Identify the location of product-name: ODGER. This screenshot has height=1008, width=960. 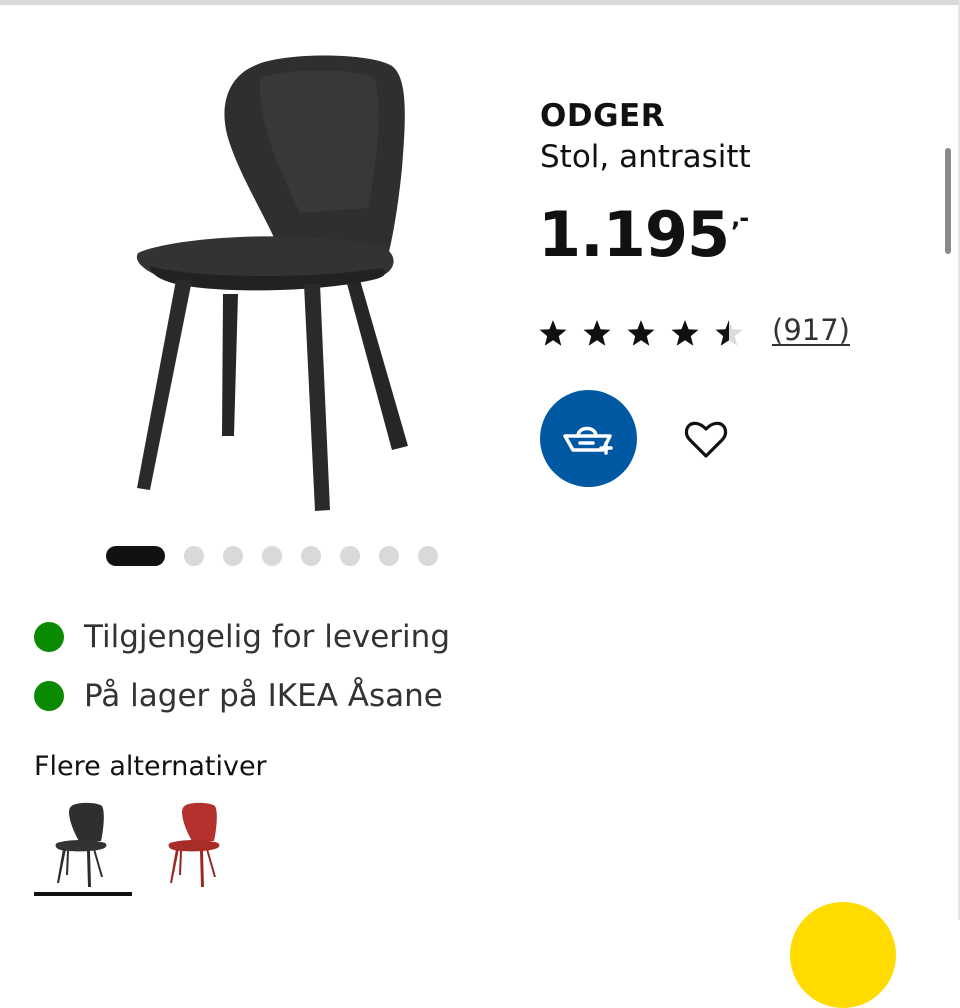
(603, 116).